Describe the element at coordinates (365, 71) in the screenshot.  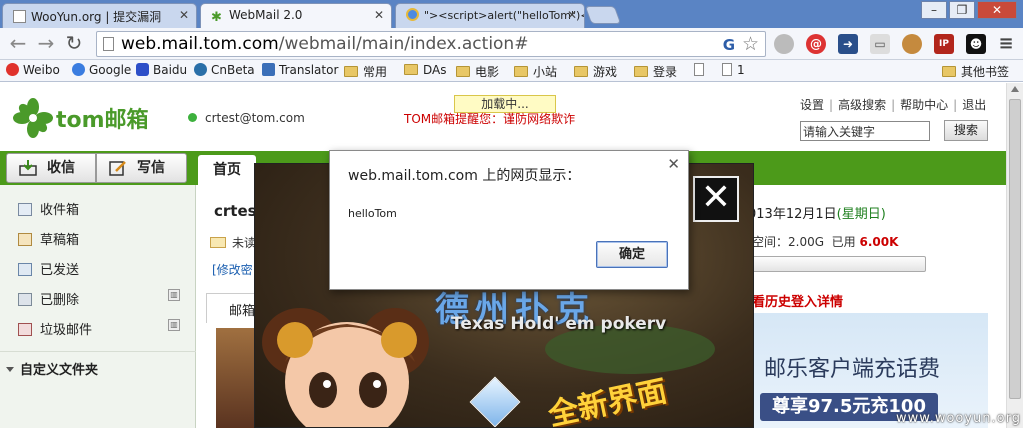
I see `bookmark-folder-common: 常用` at that location.